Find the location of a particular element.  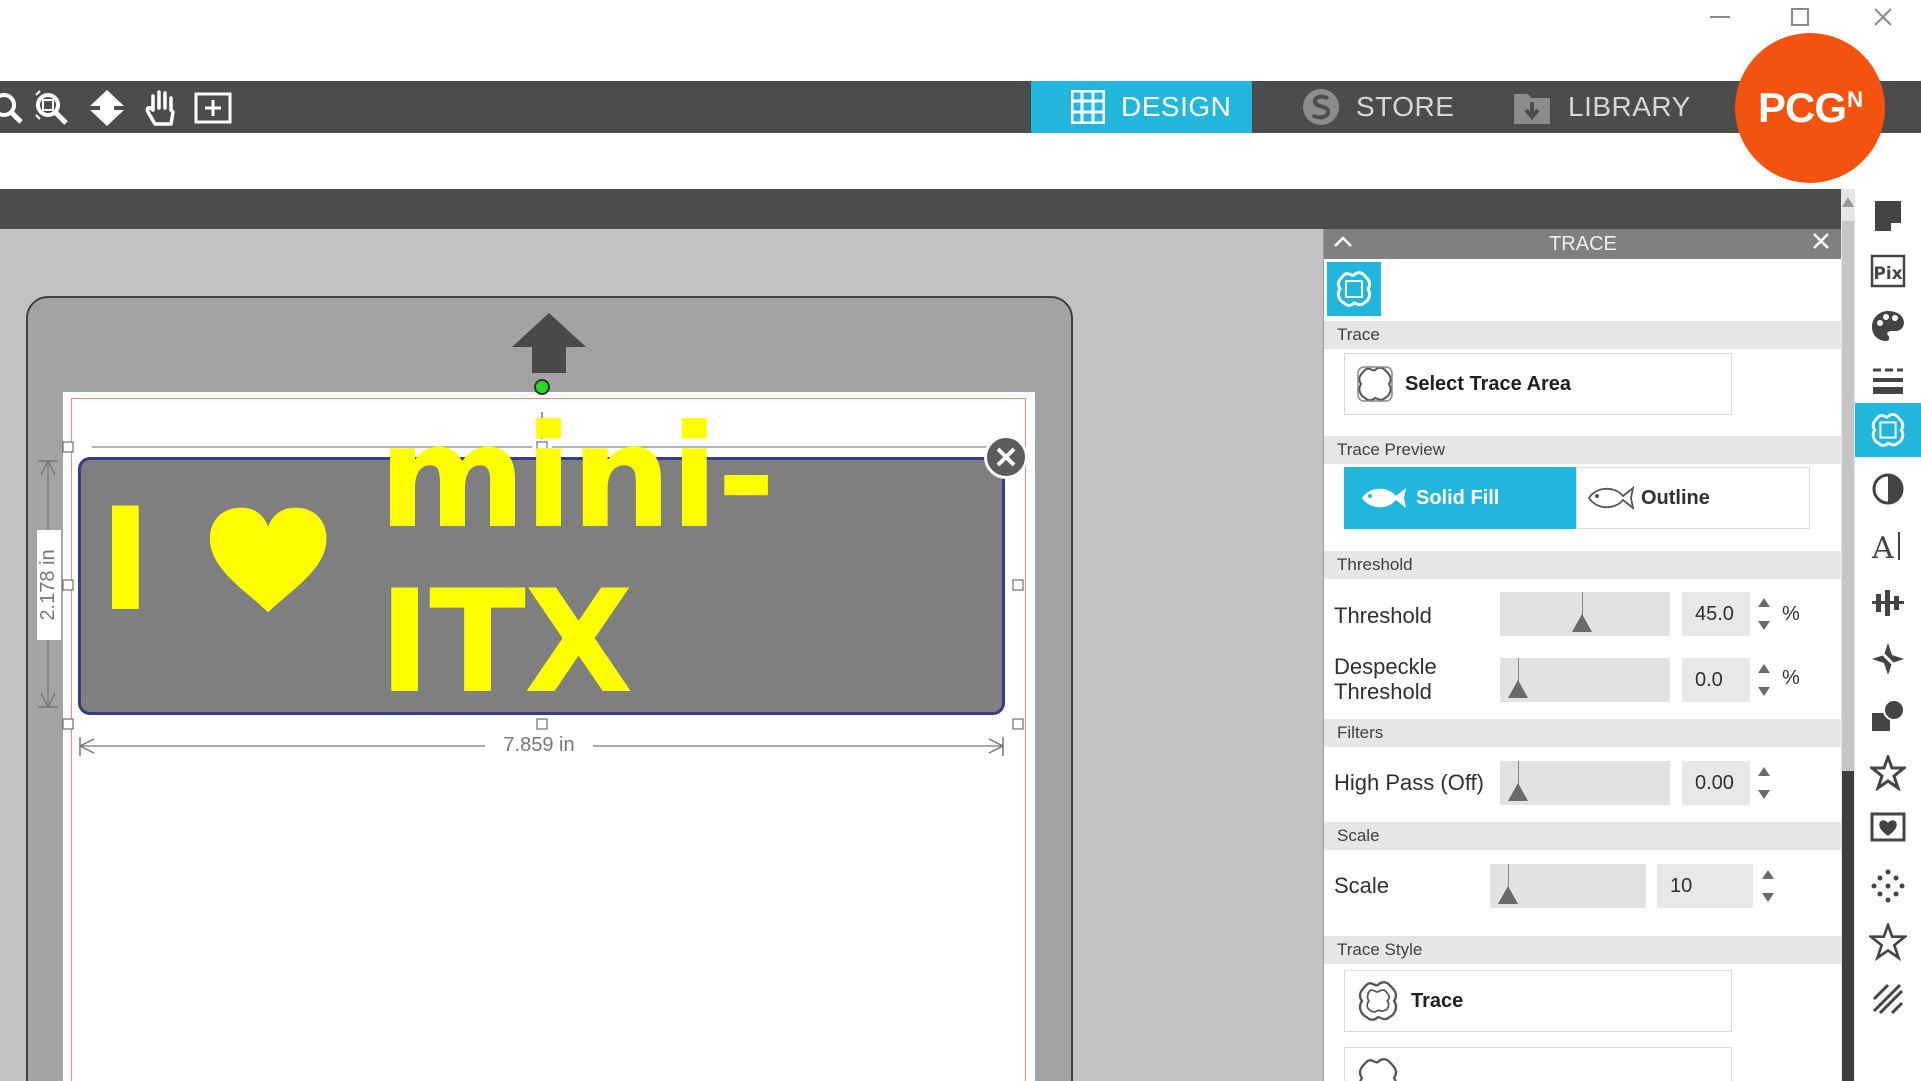

panel-header: TRACE is located at coordinates (1582, 244).